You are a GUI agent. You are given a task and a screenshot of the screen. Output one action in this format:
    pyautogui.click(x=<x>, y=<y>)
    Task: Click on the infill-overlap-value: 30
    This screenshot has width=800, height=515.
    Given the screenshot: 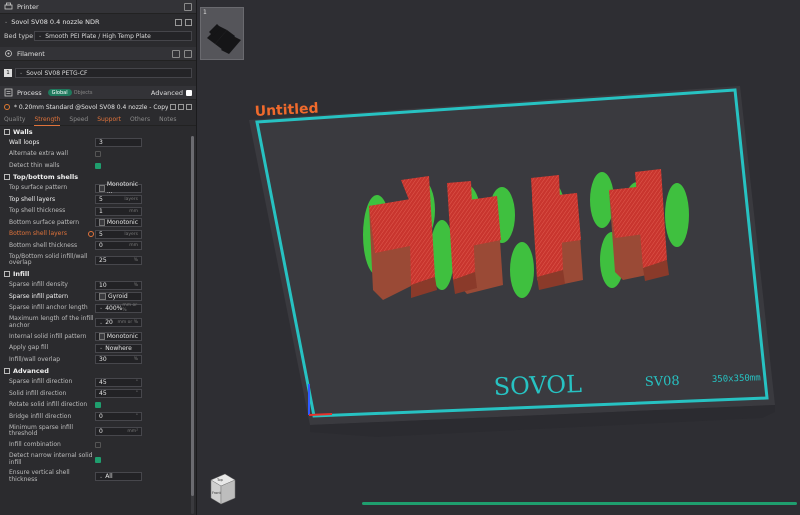 What is the action you would take?
    pyautogui.click(x=103, y=360)
    